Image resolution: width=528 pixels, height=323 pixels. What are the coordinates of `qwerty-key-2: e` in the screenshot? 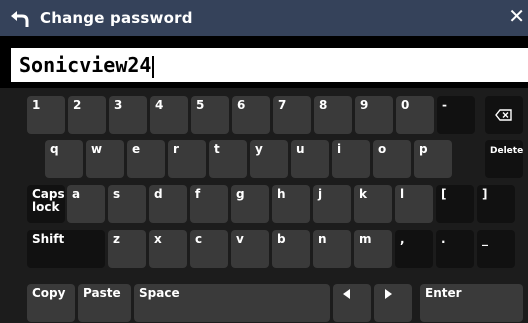 It's located at (146, 159).